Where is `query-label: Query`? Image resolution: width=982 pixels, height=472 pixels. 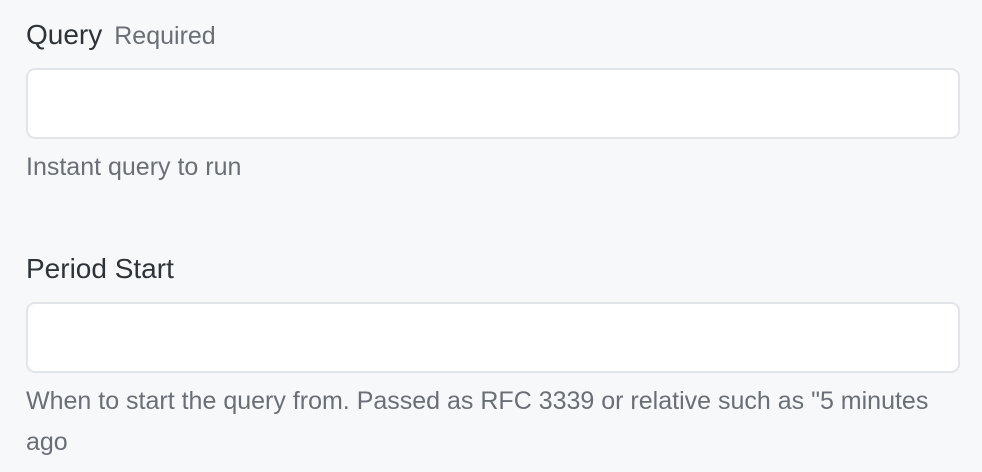 query-label: Query is located at coordinates (64, 34).